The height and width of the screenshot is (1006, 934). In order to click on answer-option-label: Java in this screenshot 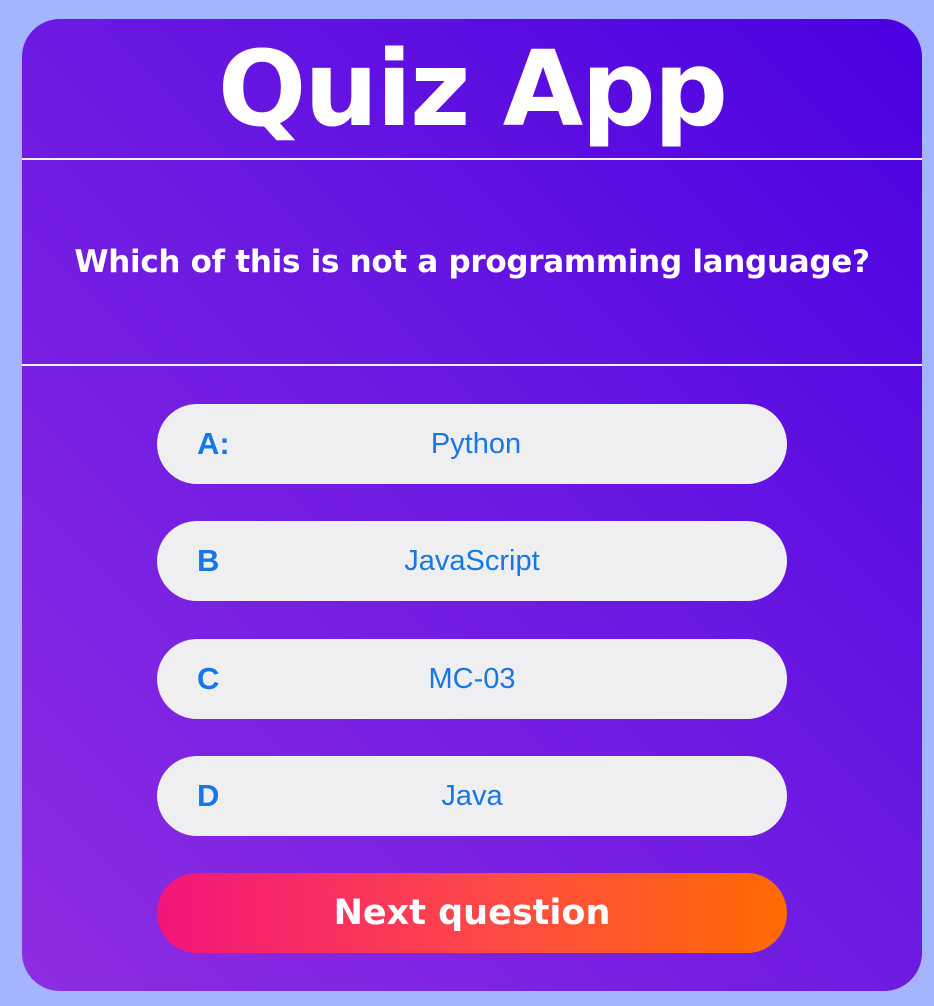, I will do `click(472, 796)`.